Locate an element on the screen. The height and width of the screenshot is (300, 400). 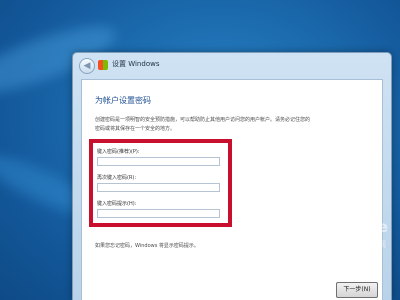
description-line-2: 密码或将其保存在一个安全的地方。 is located at coordinates (135, 129).